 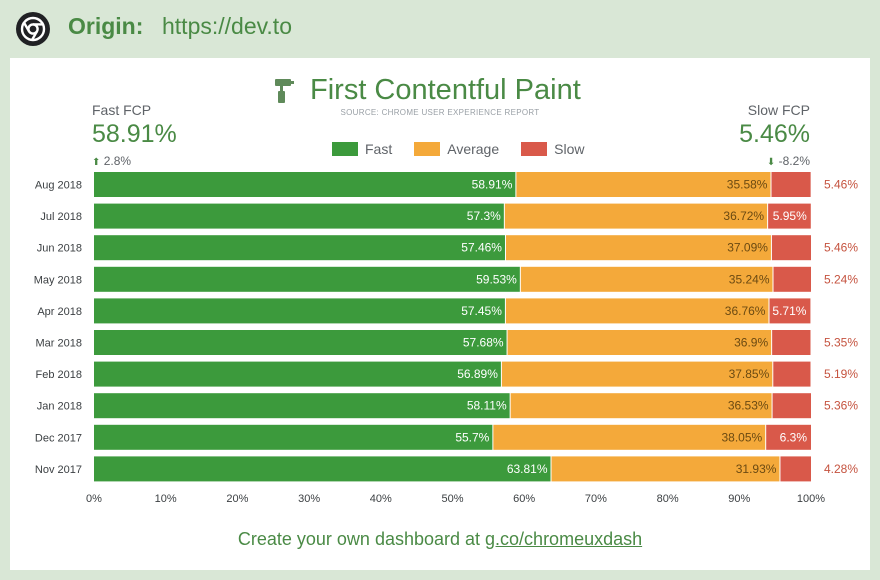 What do you see at coordinates (668, 499) in the screenshot?
I see `x-tick-label: 80%` at bounding box center [668, 499].